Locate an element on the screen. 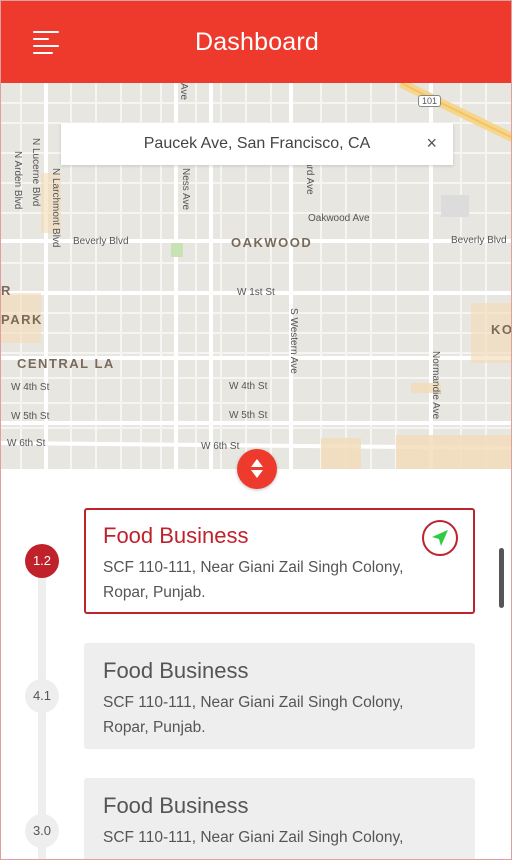  page-title: Dashboard is located at coordinates (257, 42).